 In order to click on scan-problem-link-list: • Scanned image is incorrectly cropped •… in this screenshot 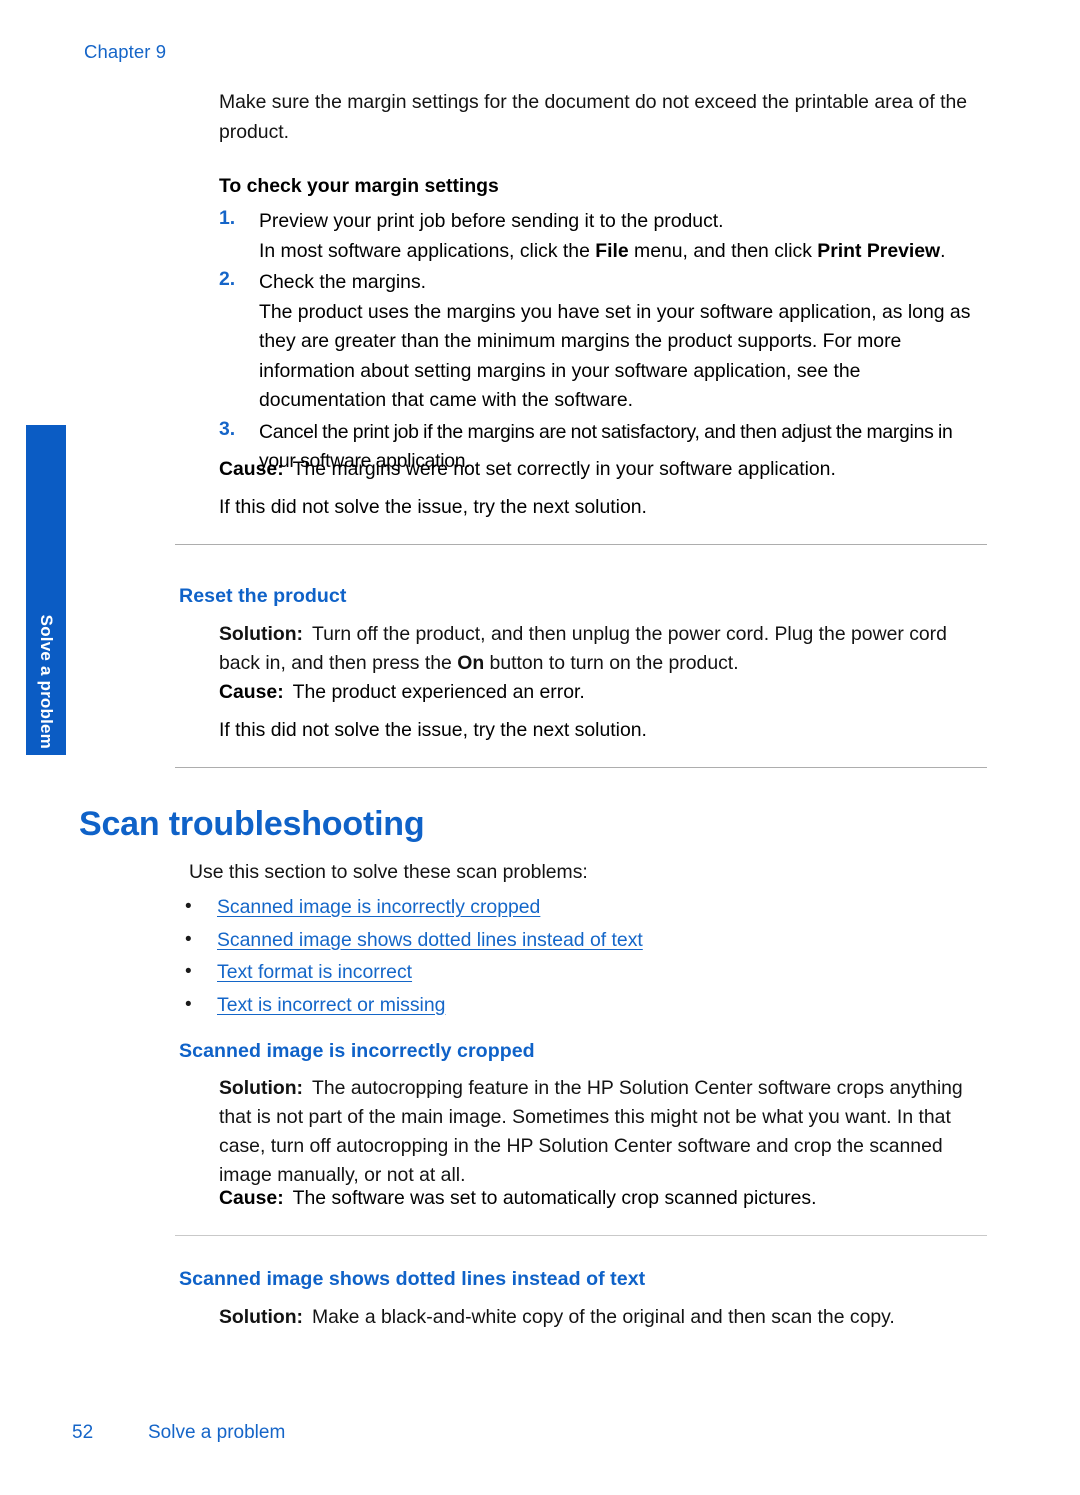, I will do `click(574, 957)`.